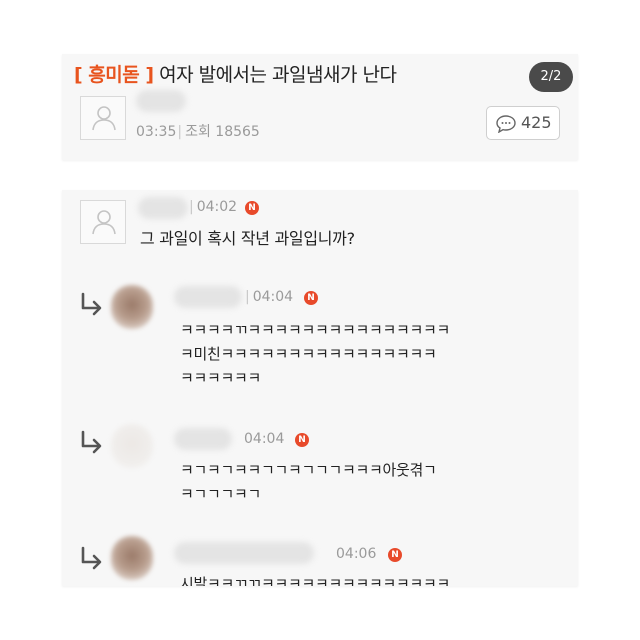 The width and height of the screenshot is (640, 640). I want to click on comment-text: ㅋㄱㅋㄱㅋㅋㄱㄱㅋㄱㄱㄱㅋㅋㅋ아웃겪ㄱ ㅋㄱㄱㄱㅋㄱ, so click(308, 482).